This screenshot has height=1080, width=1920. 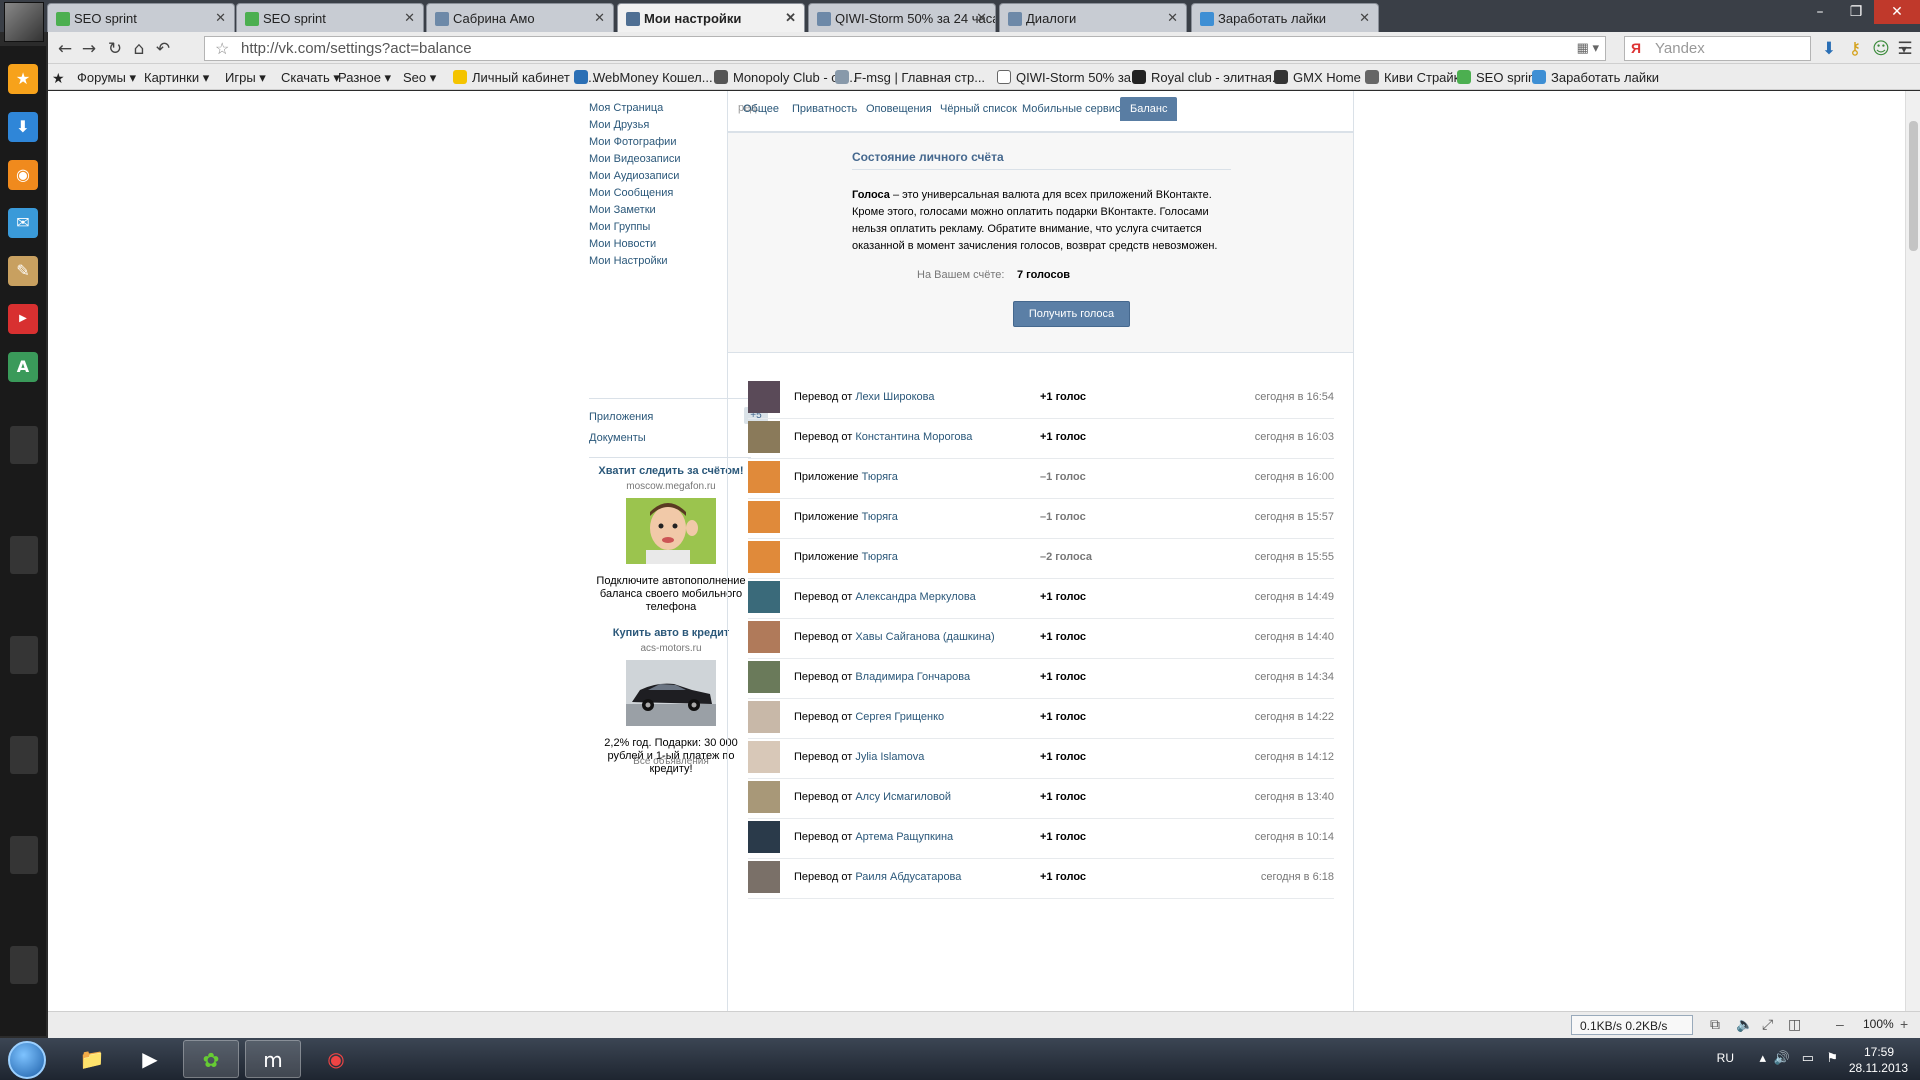 What do you see at coordinates (27, 1060) in the screenshot?
I see `start-button-icon` at bounding box center [27, 1060].